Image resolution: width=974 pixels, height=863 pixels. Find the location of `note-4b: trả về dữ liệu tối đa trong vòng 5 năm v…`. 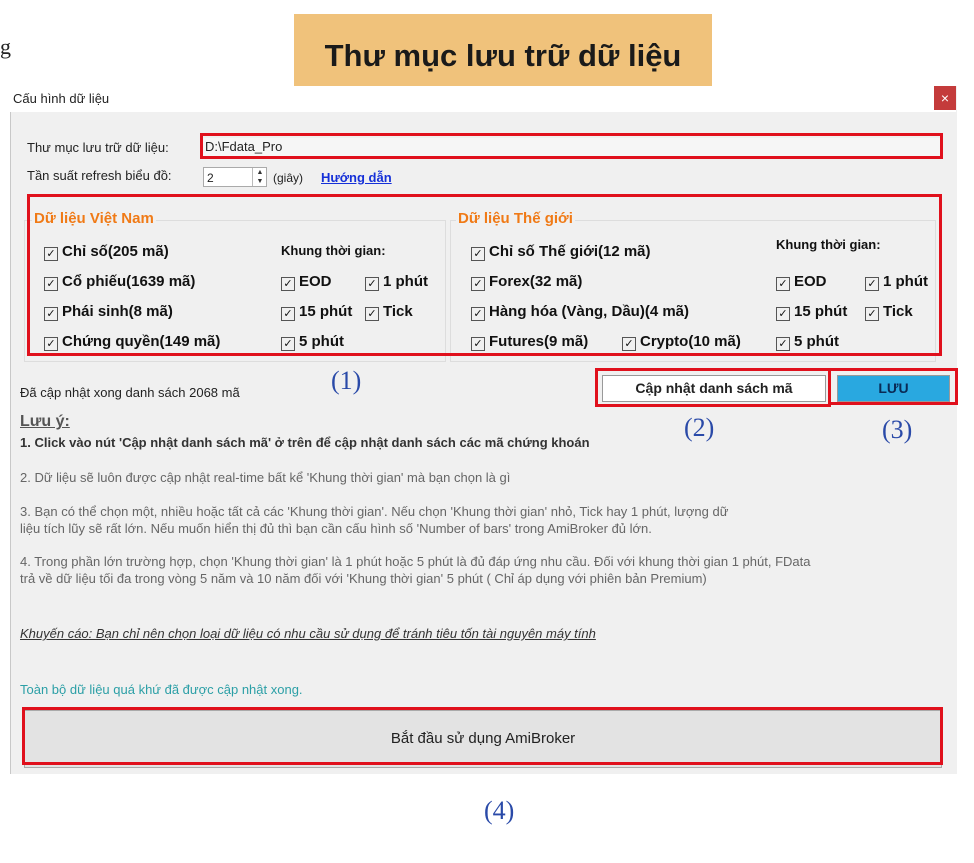

note-4b: trả về dữ liệu tối đa trong vòng 5 năm v… is located at coordinates (363, 578).